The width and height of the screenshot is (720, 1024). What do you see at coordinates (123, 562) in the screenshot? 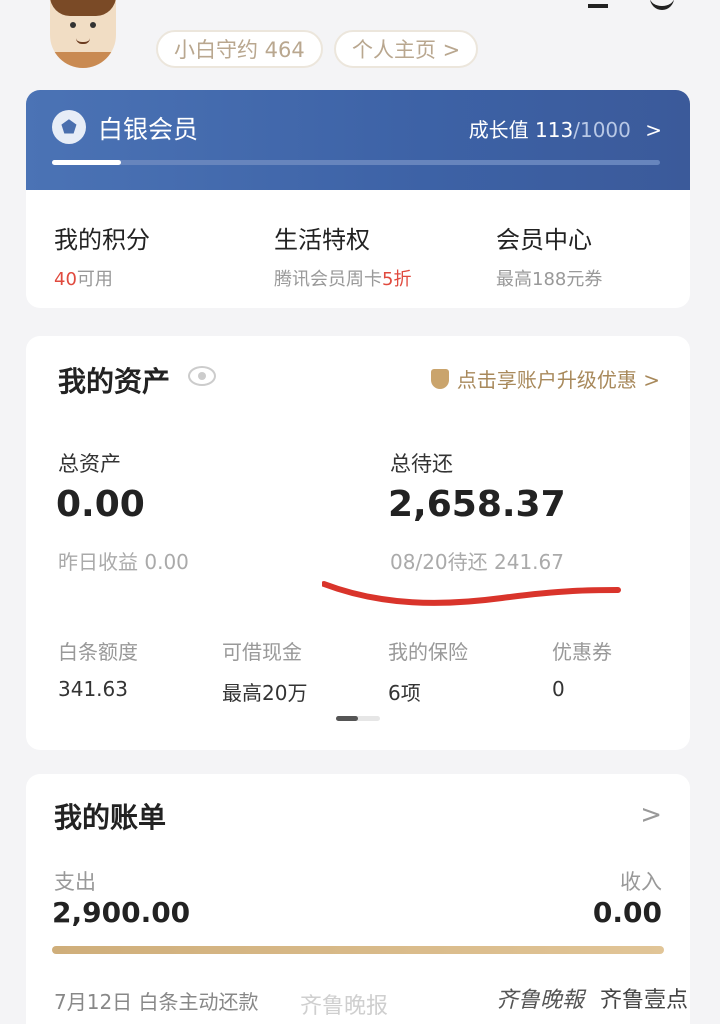
I see `yesterday-income: 昨日收益 0.00` at bounding box center [123, 562].